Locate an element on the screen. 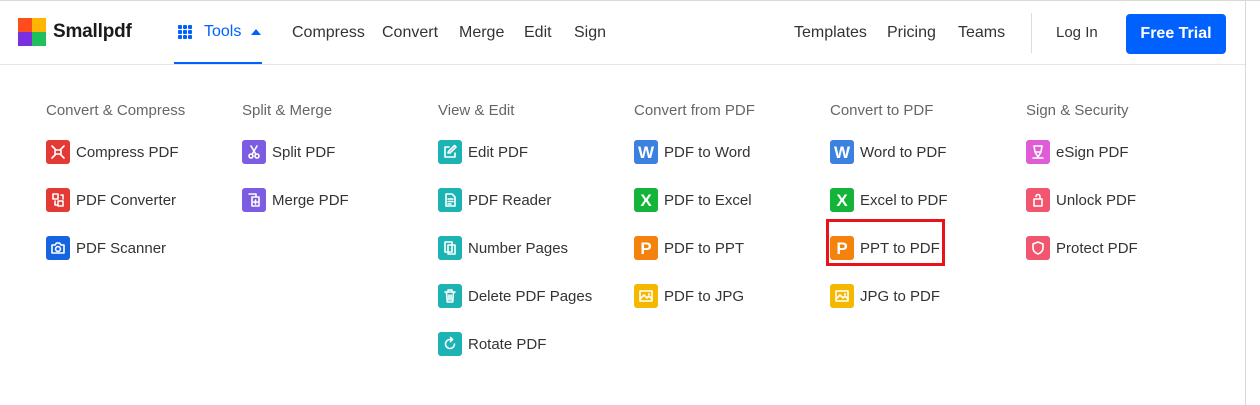 This screenshot has height=405, width=1260. menu-item-edit-pdf: Edit PDF is located at coordinates (533, 152).